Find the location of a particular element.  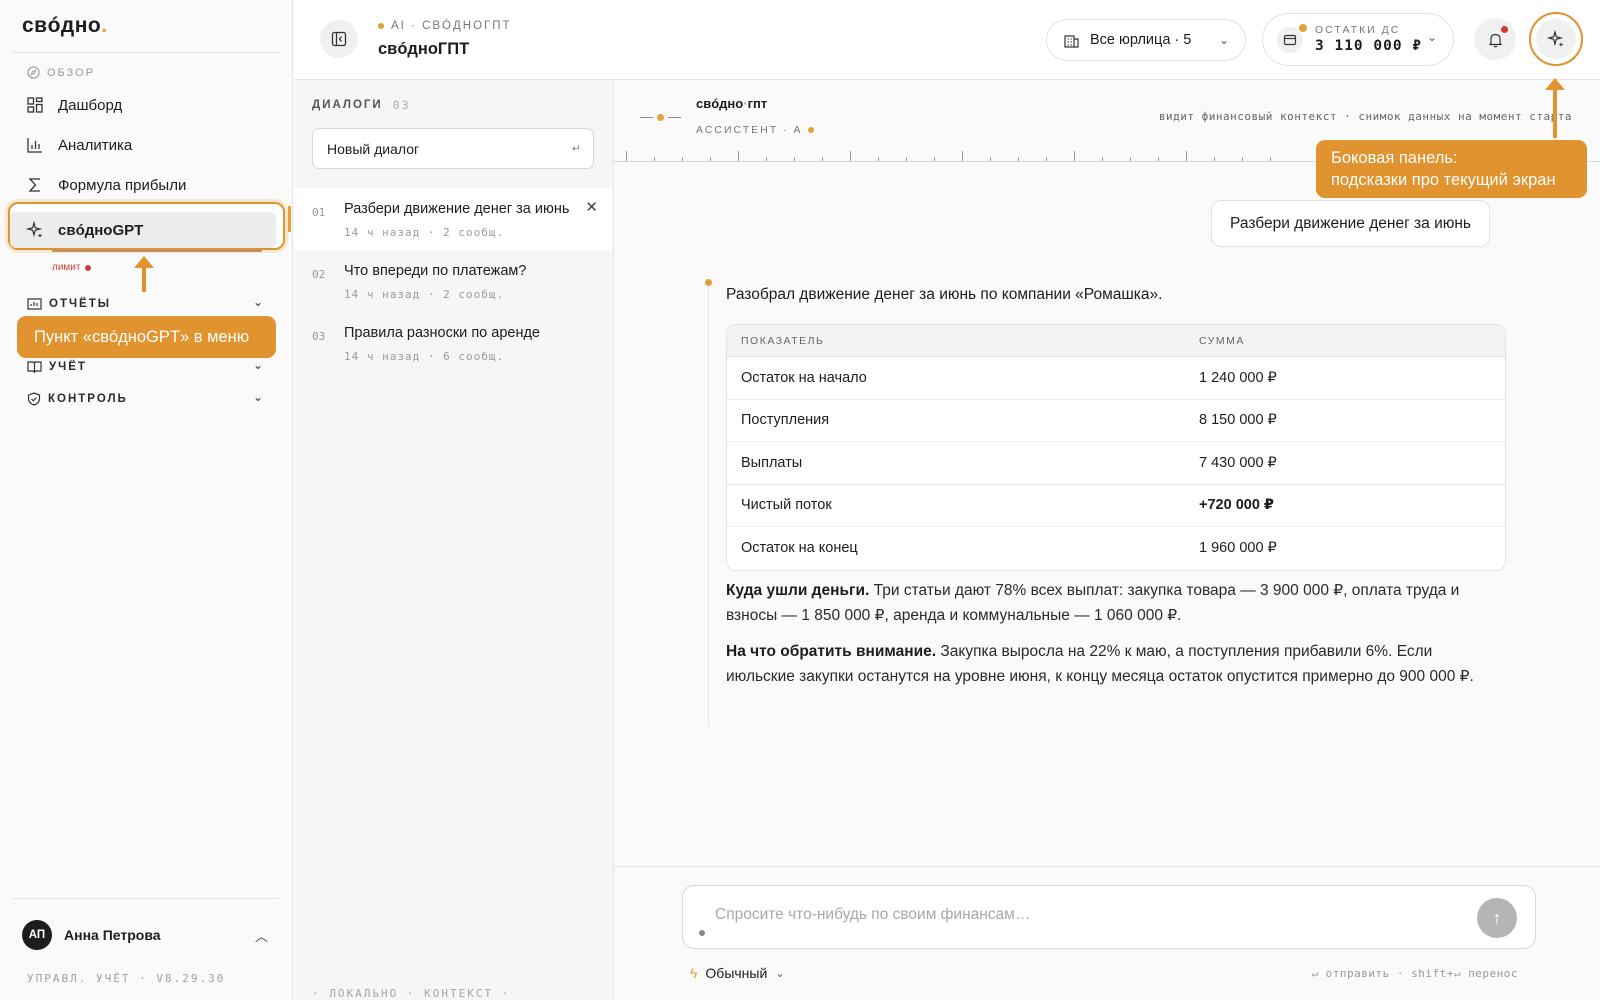

answer-thread-line is located at coordinates (708, 506).